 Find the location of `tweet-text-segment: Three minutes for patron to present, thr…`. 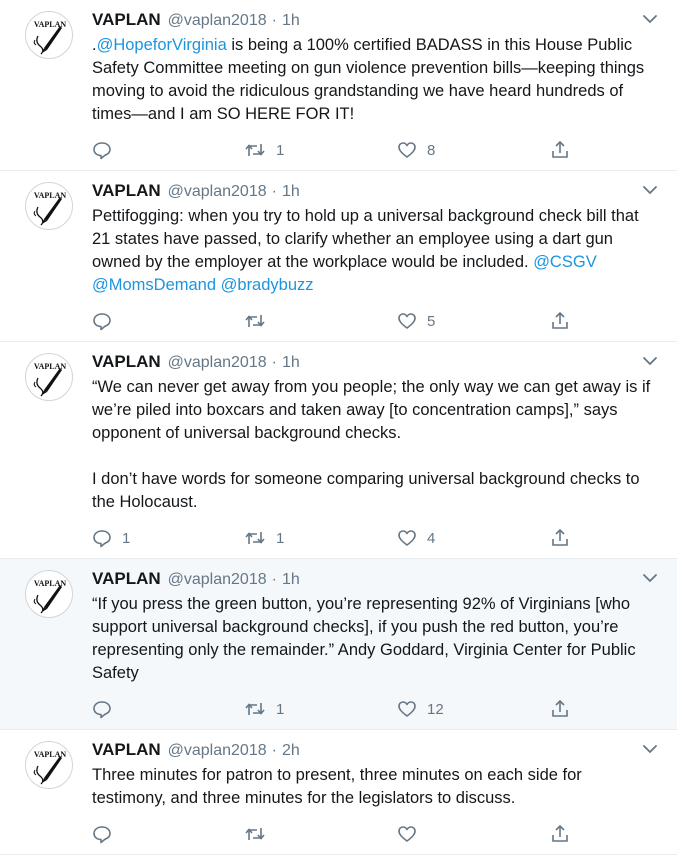

tweet-text-segment: Three minutes for patron to present, thr… is located at coordinates (339, 786).